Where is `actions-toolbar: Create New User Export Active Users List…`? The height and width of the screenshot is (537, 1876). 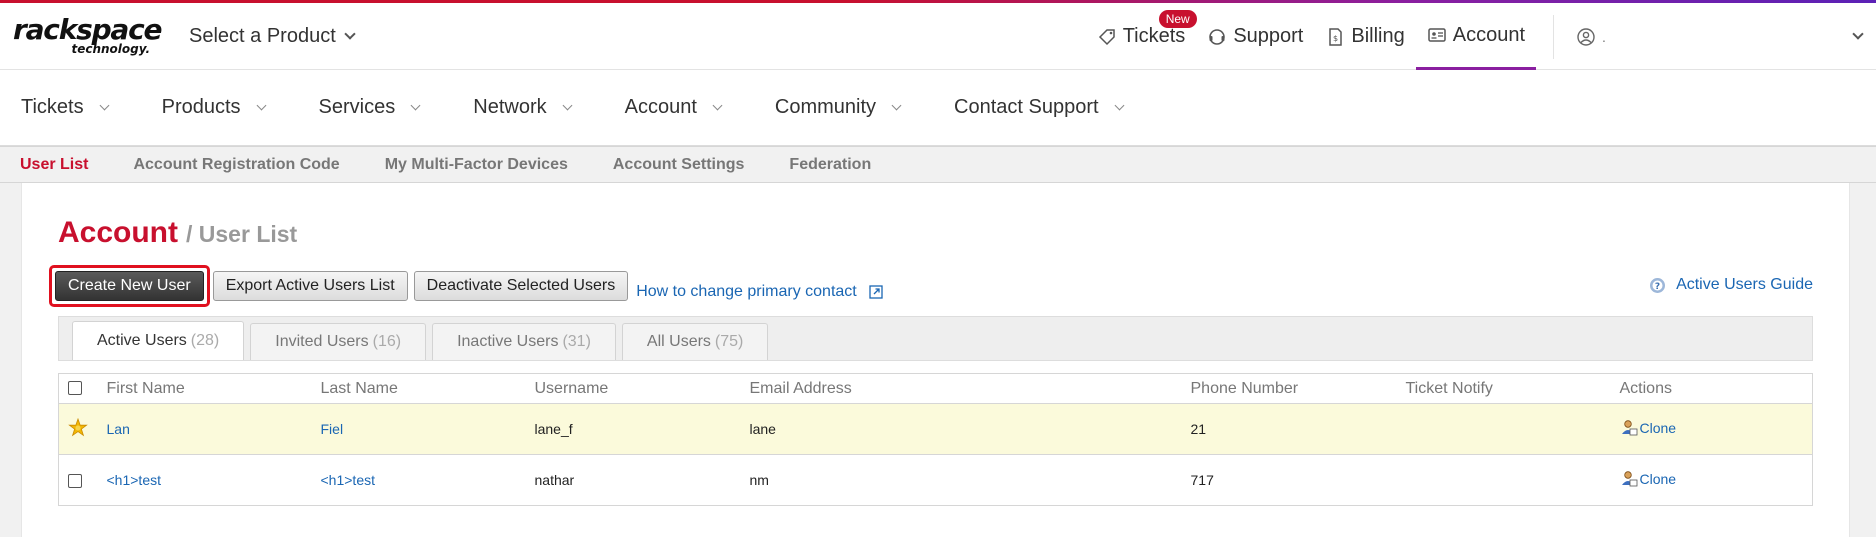 actions-toolbar: Create New User Export Active Users List… is located at coordinates (931, 286).